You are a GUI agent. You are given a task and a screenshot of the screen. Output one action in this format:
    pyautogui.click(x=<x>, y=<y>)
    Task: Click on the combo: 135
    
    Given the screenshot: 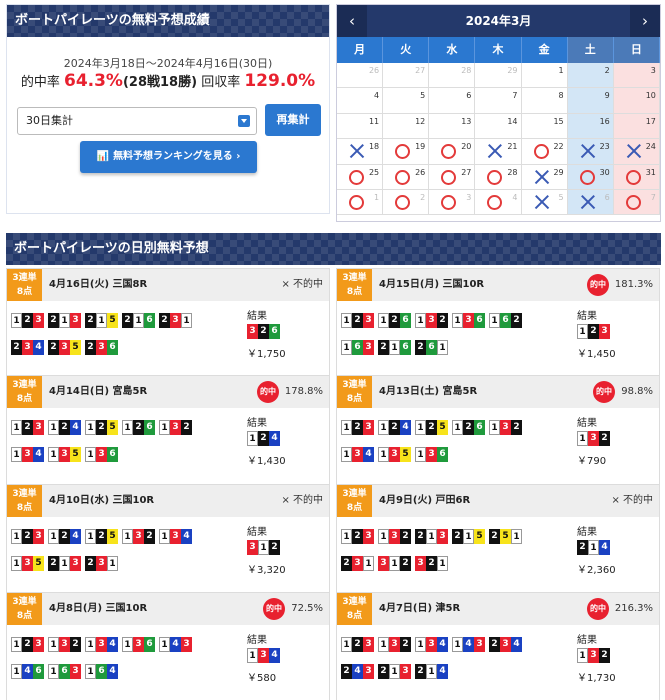 What is the action you would take?
    pyautogui.click(x=27, y=565)
    